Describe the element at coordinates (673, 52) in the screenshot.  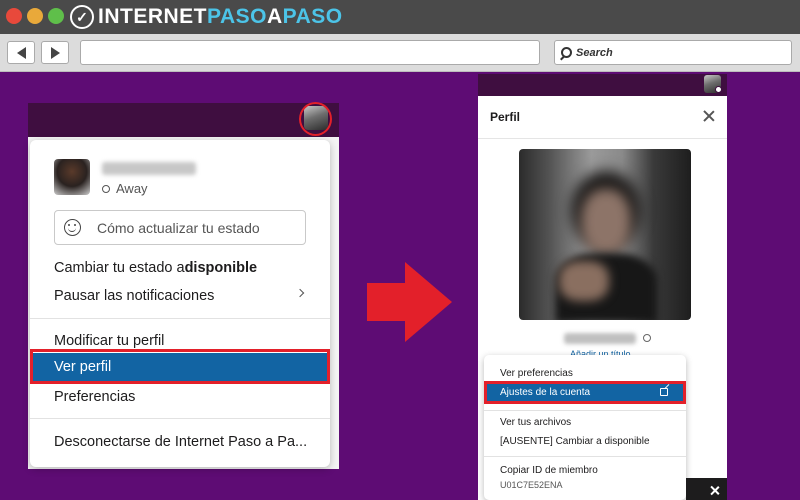
I see `search-input: Search` at that location.